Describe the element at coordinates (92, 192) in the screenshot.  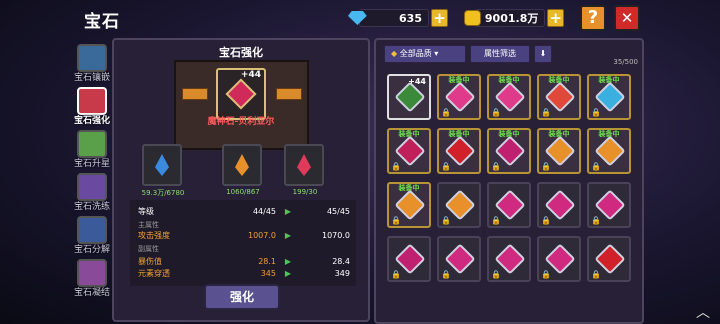
I see `sidebar-item: 宝石洗练` at that location.